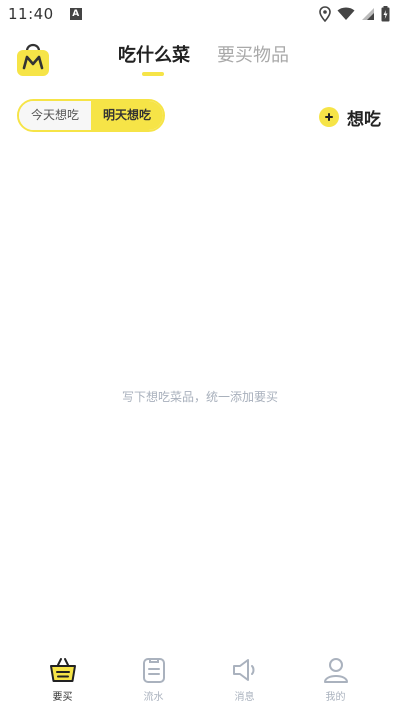 Image resolution: width=400 pixels, height=711 pixels. What do you see at coordinates (75, 14) in the screenshot?
I see `notification-icon: A` at bounding box center [75, 14].